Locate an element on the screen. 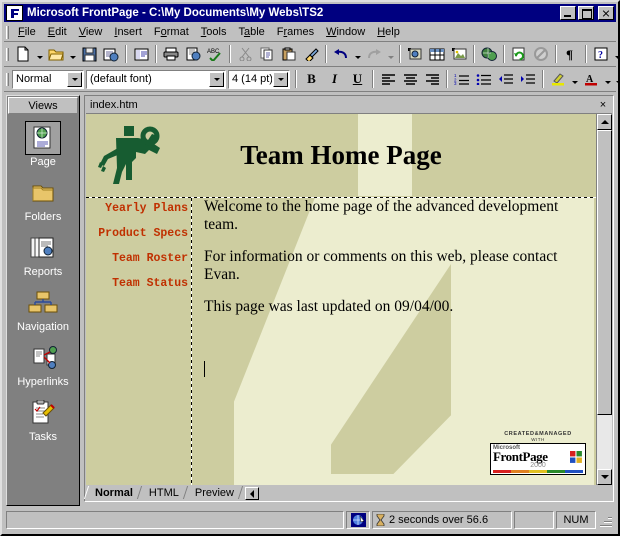 The width and height of the screenshot is (620, 536). sidebar-item-label: Hyperlinks is located at coordinates (43, 382).